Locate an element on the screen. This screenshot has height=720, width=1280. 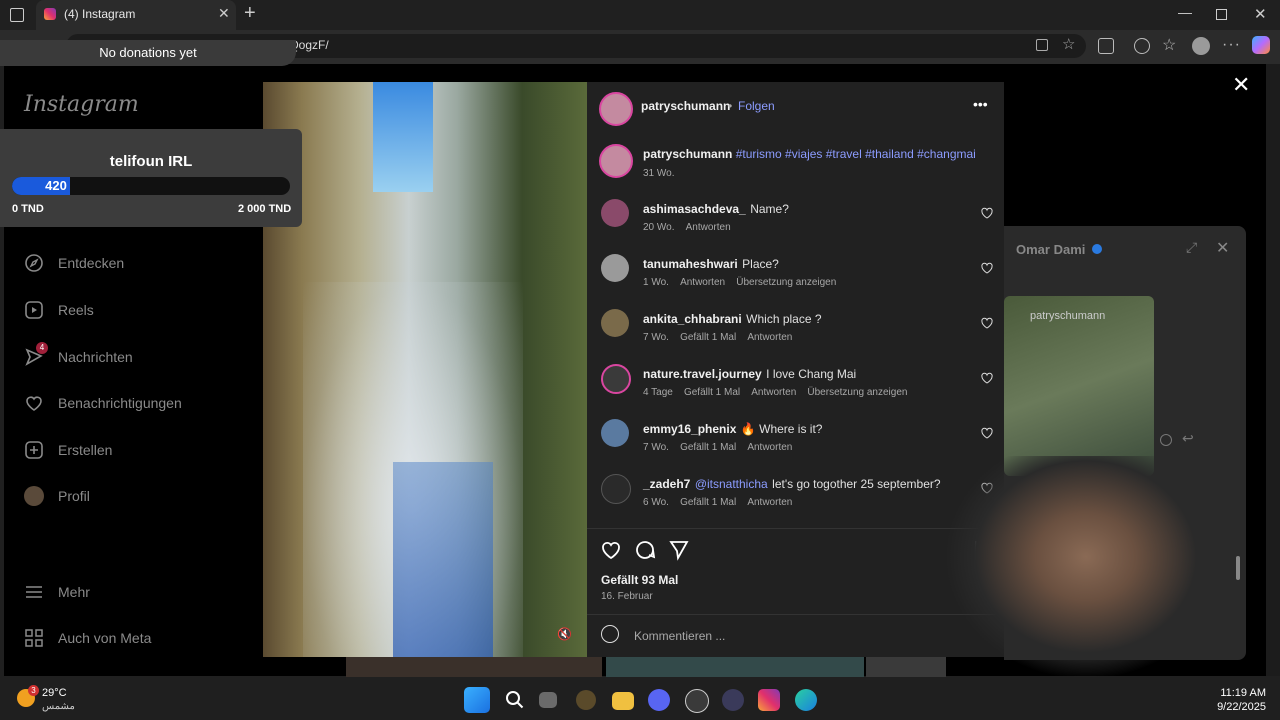
sidebar-meta: Auch von Meta is located at coordinates (87, 638).